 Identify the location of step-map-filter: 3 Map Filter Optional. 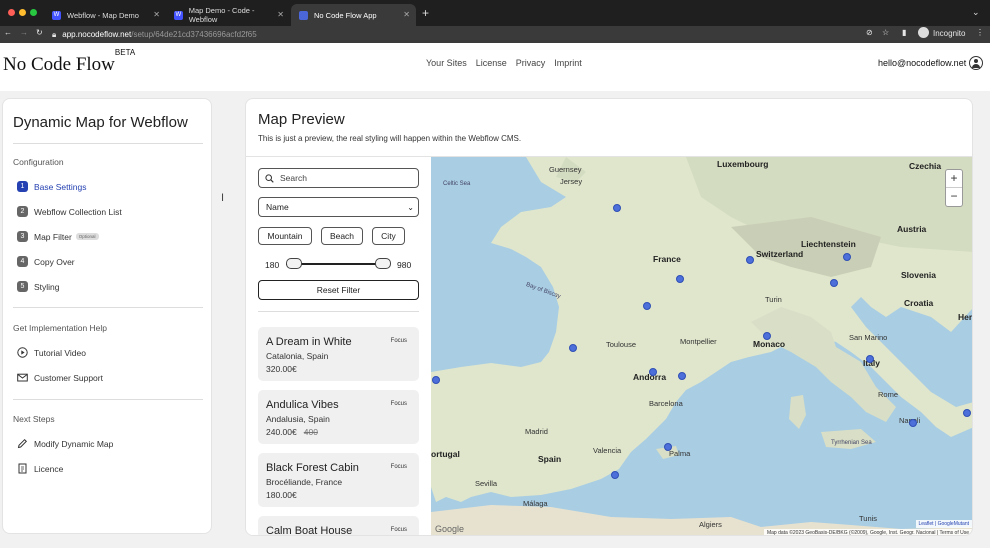
(58, 236).